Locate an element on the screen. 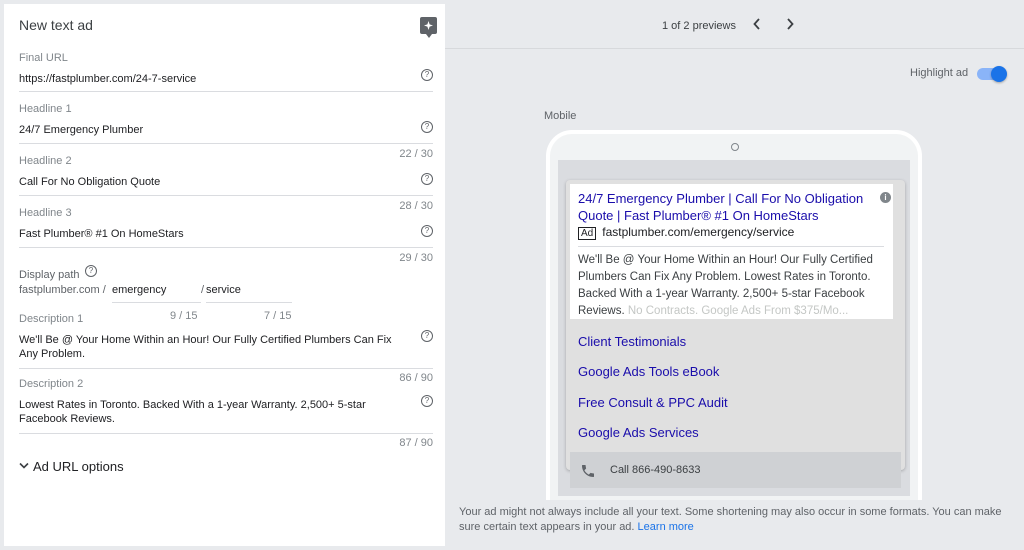 This screenshot has height=550, width=1024. ad-url-options-toggle: Ad URL options is located at coordinates (71, 466).